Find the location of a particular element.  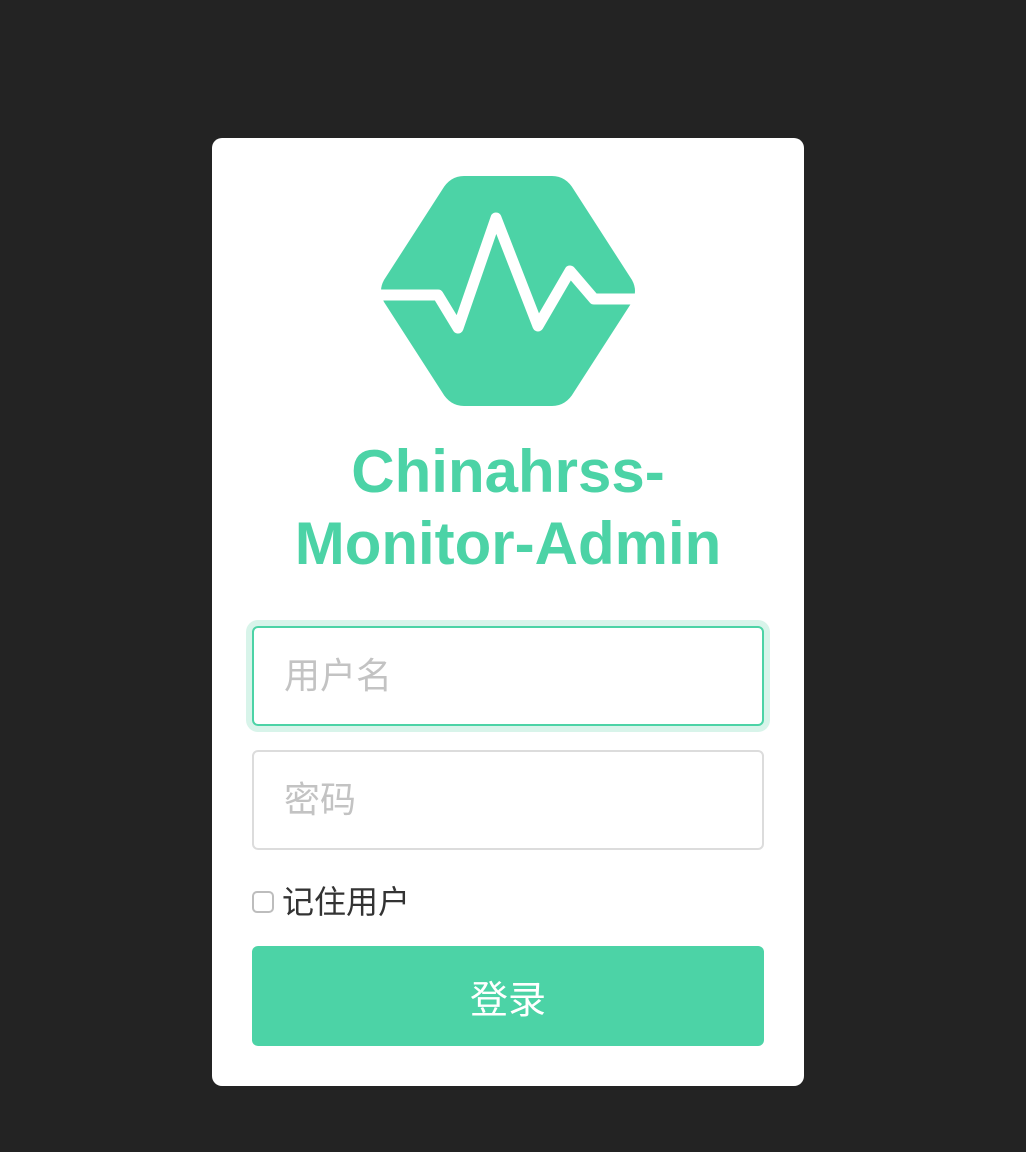

remember-user-checkbox is located at coordinates (263, 902).